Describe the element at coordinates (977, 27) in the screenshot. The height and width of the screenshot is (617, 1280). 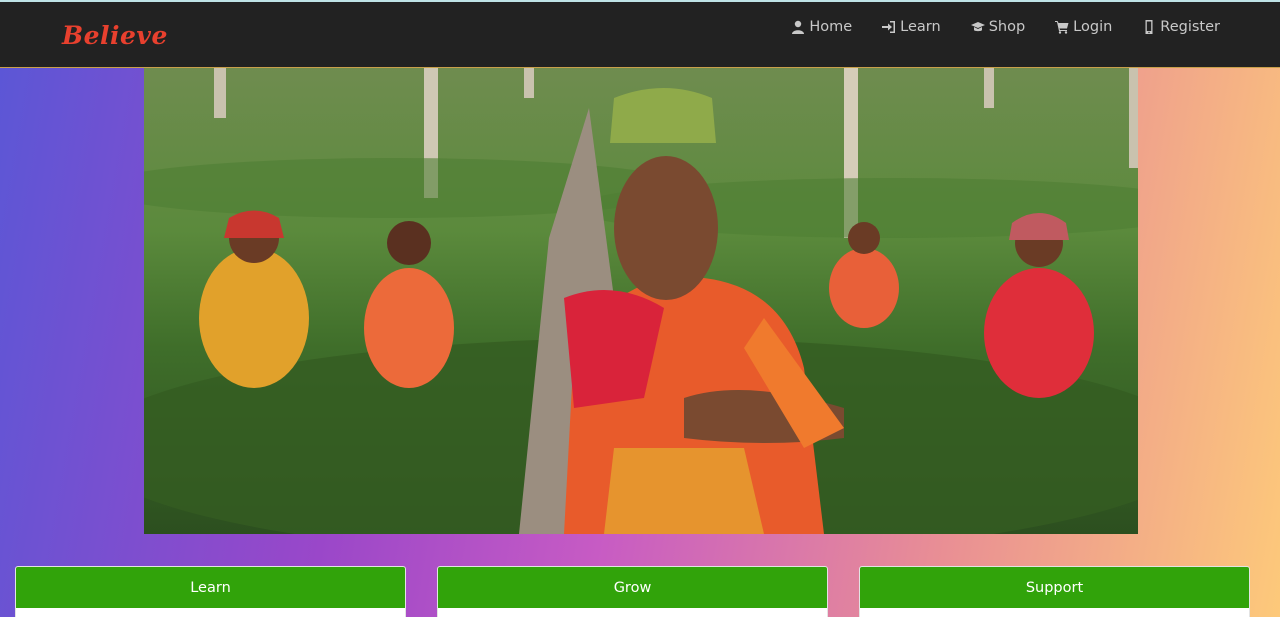
I see `graduation-cap-icon` at that location.